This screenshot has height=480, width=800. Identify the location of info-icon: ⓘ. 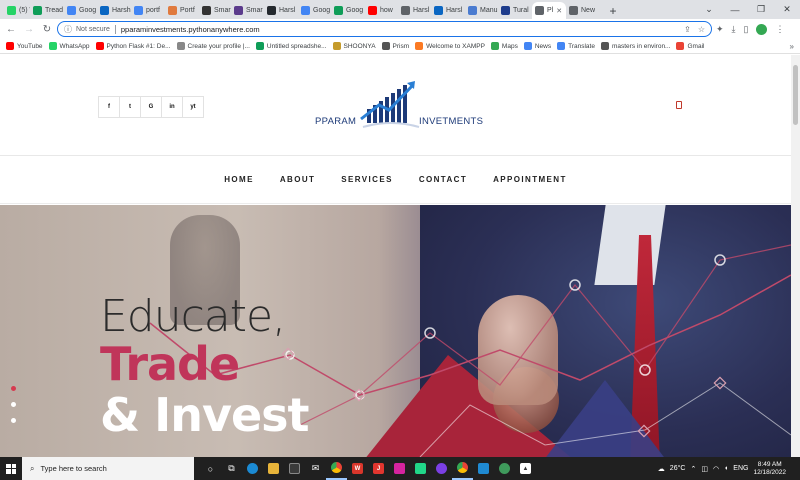
(68, 29).